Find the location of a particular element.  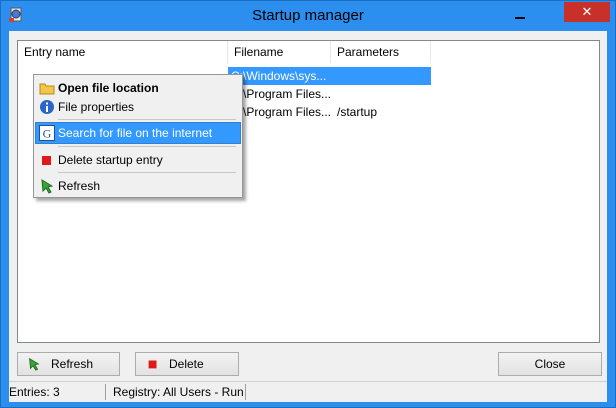

menu-item-label: Open file location is located at coordinates (108, 88).